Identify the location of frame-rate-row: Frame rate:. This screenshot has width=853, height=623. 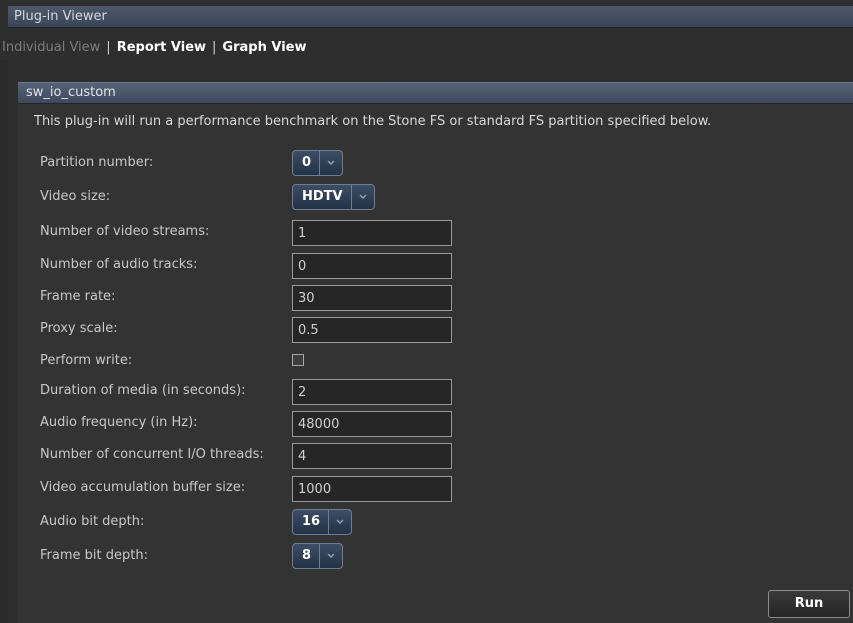
(280, 298).